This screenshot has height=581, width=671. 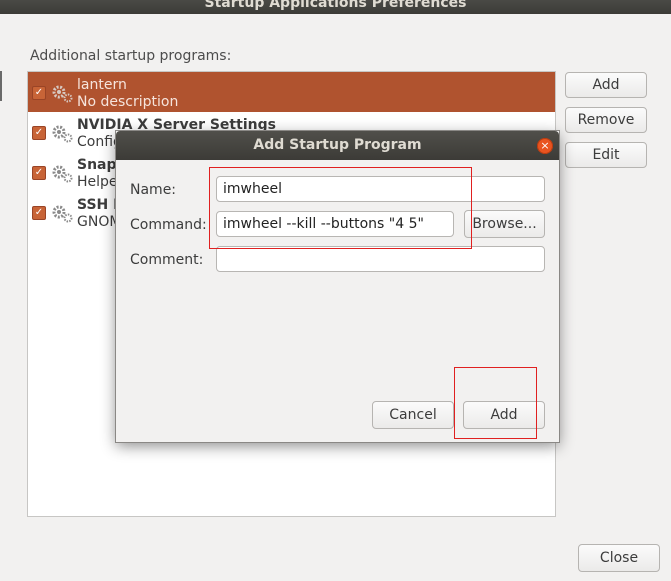 What do you see at coordinates (380, 259) in the screenshot?
I see `comment-field` at bounding box center [380, 259].